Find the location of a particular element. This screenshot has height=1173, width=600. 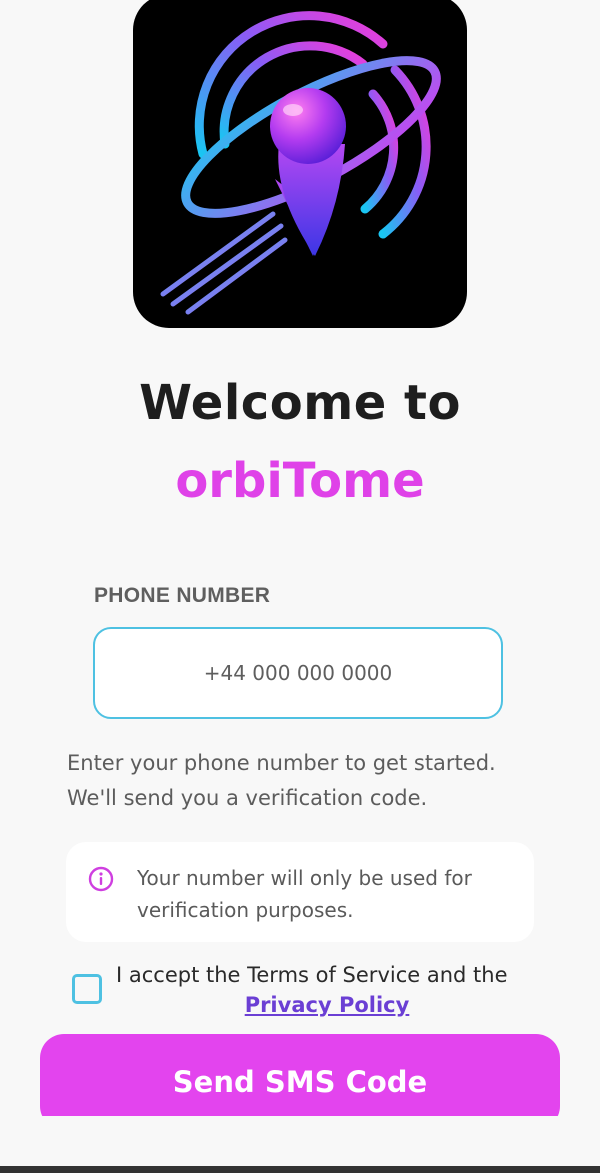

privacy-policy-link: Privacy Policy is located at coordinates (327, 1005).